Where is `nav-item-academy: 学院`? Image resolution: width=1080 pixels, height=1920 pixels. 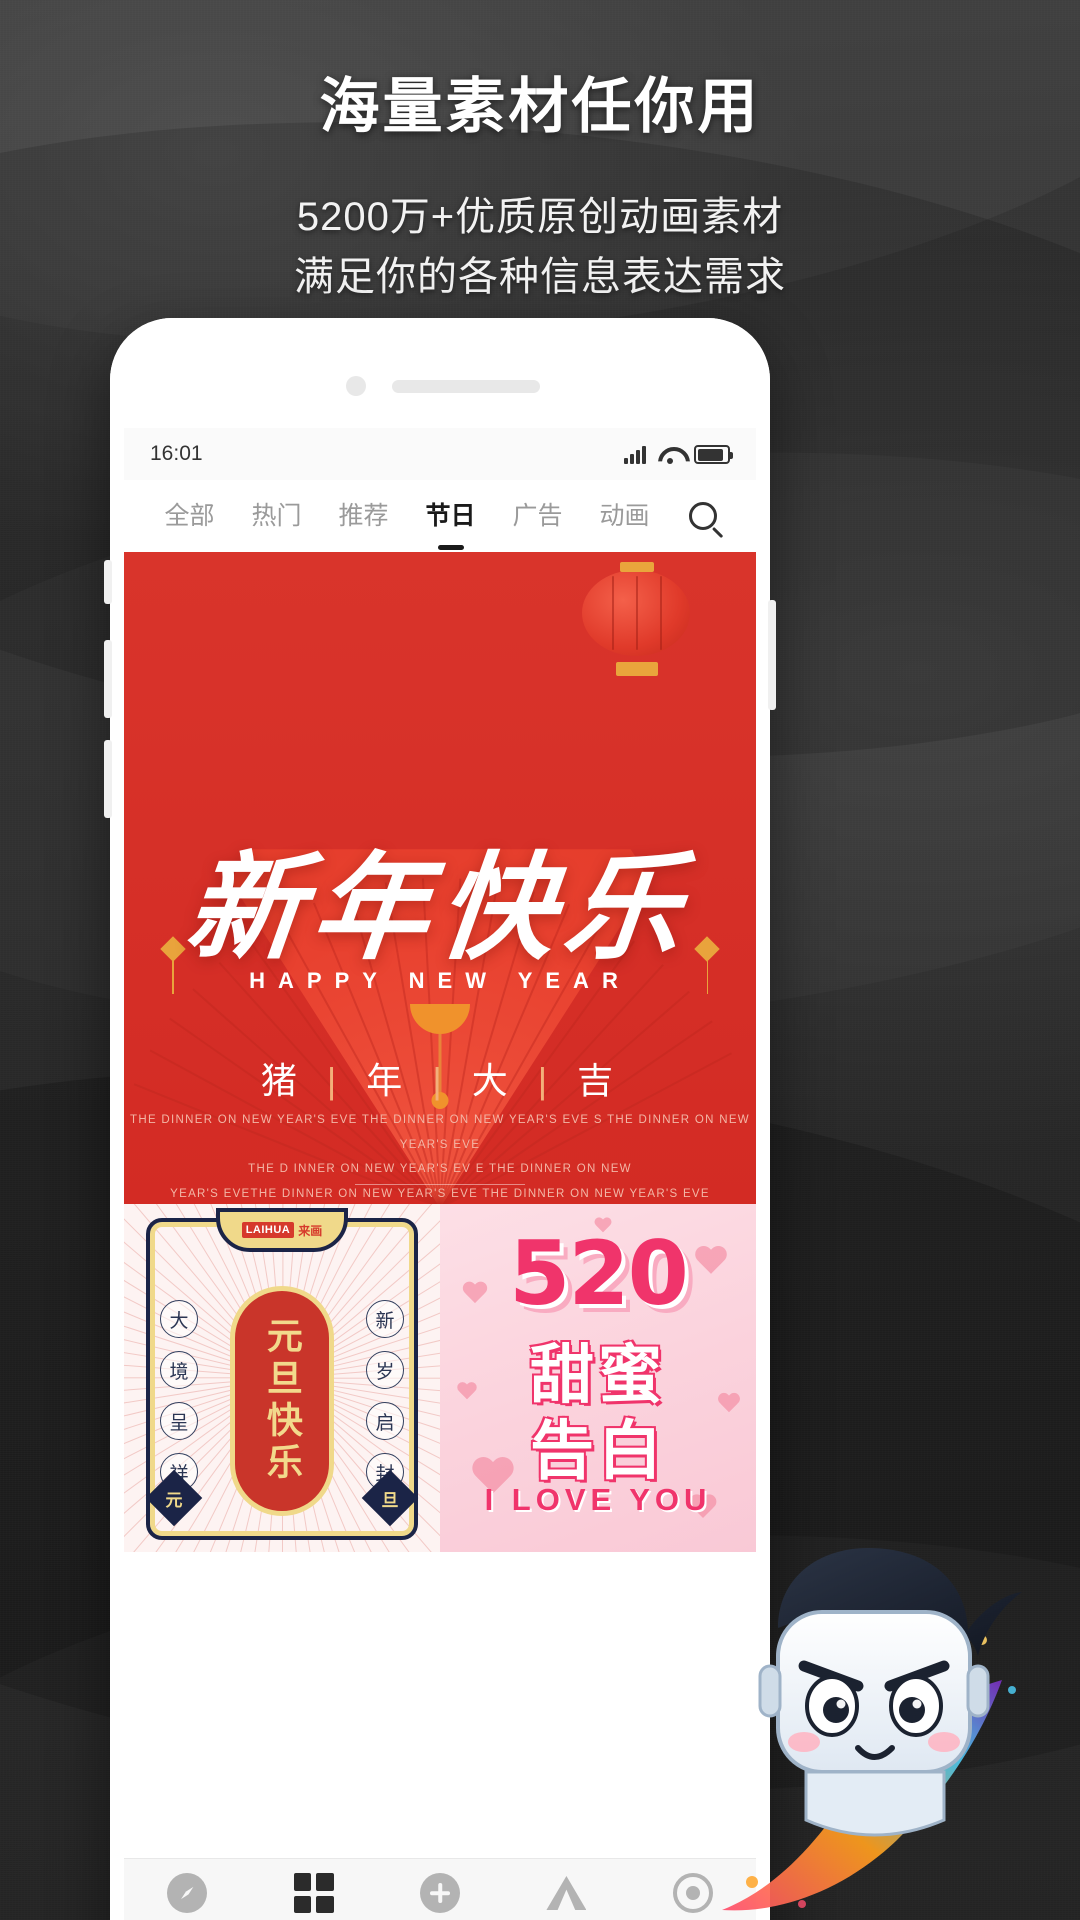
nav-item-academy: 学院 is located at coordinates (566, 1896).